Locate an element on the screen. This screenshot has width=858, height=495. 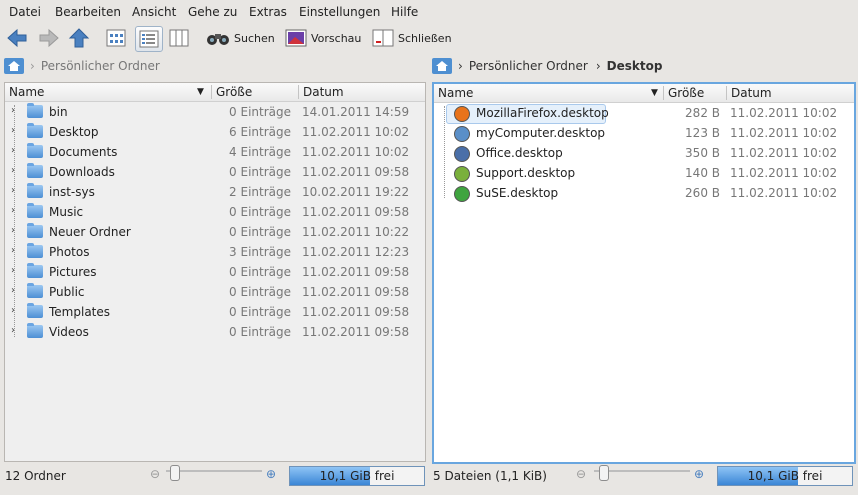
table-row: › Public 0 Einträge 11.02.2011 09:58 is located at coordinates (215, 292).